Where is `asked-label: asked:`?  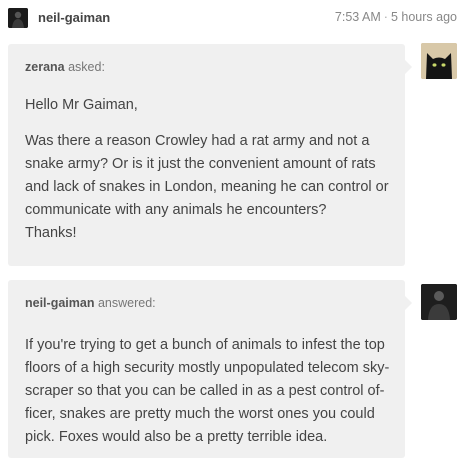 asked-label: asked: is located at coordinates (84, 67).